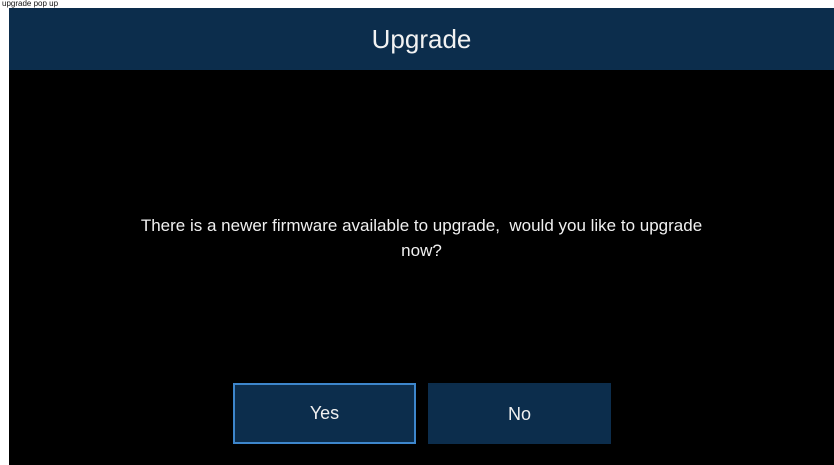 The width and height of the screenshot is (834, 465). What do you see at coordinates (421, 250) in the screenshot?
I see `dialog-message-line-2: now?` at bounding box center [421, 250].